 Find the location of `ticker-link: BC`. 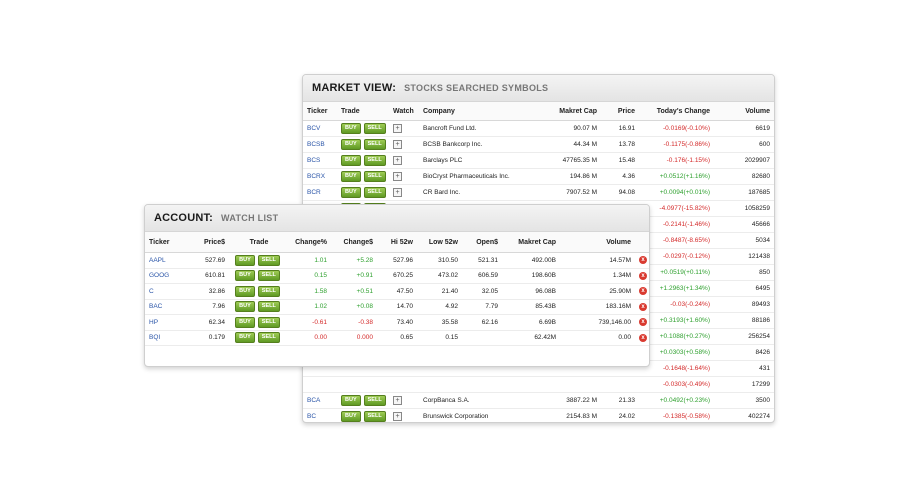

ticker-link: BC is located at coordinates (320, 415).